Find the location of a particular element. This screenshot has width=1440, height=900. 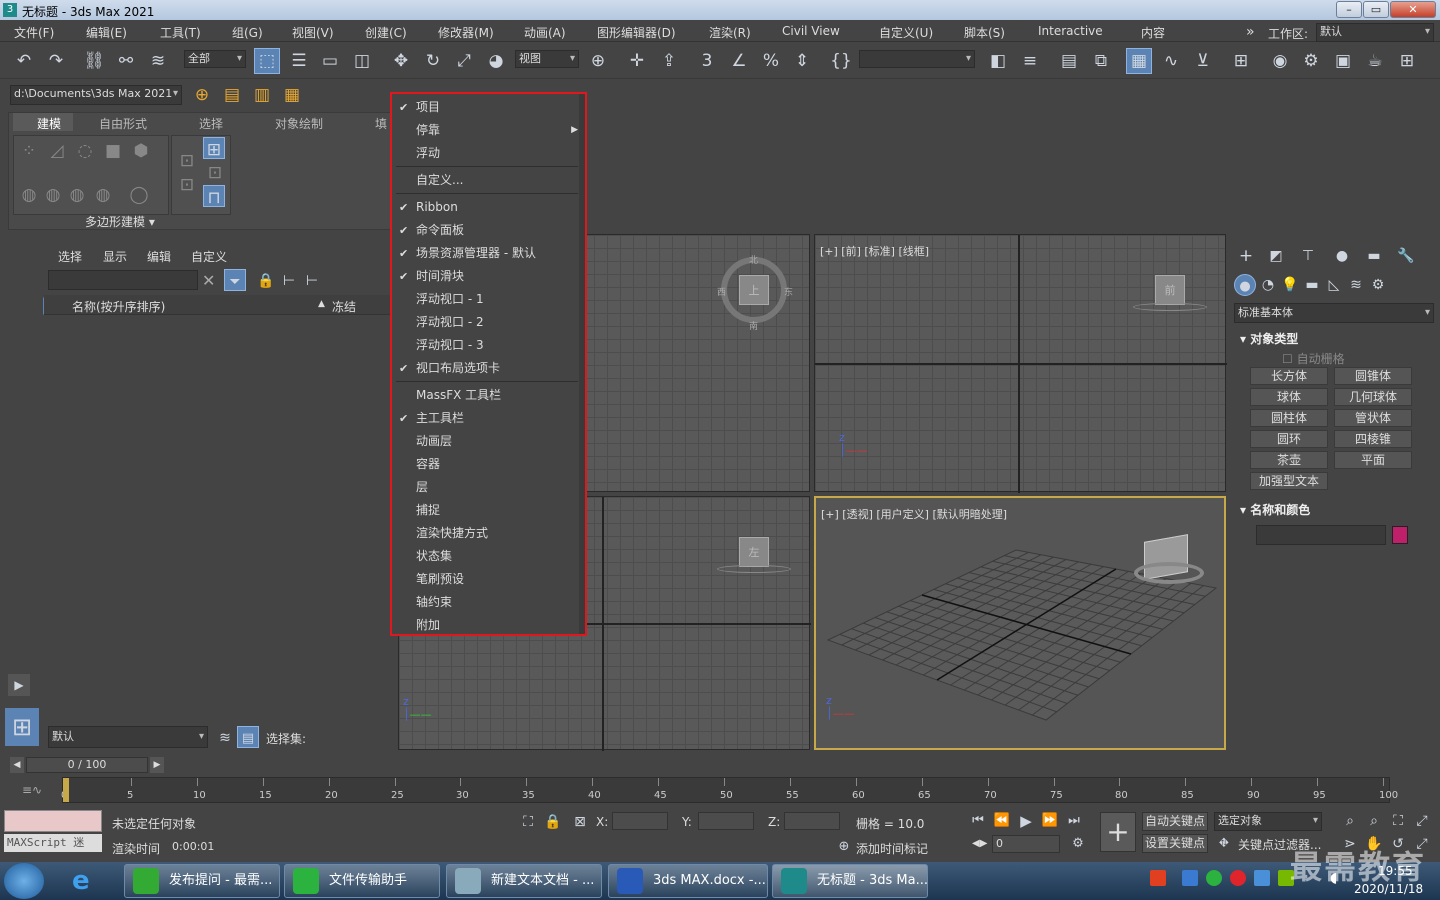

modify-tab-icon: ◩ is located at coordinates (1276, 256).